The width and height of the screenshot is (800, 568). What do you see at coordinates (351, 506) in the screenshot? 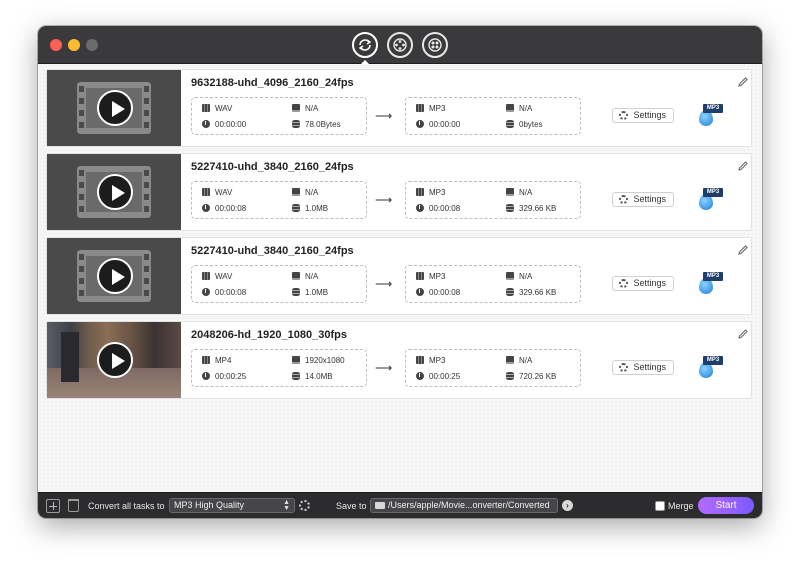
I see `save-to-label: Save to` at bounding box center [351, 506].